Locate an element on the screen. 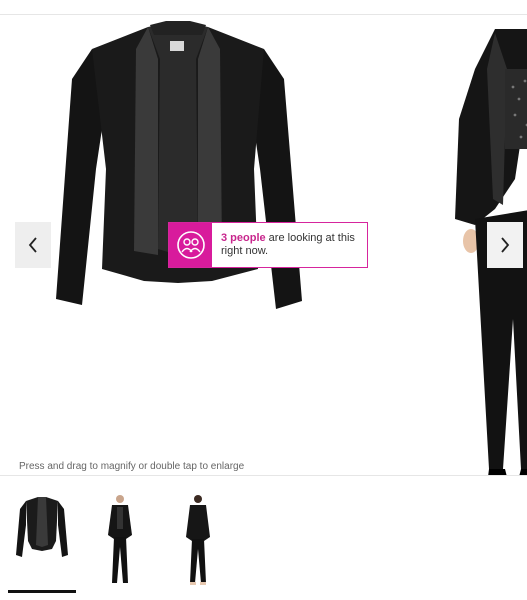  viewers-notice: 3 people are looking at this right now. is located at coordinates (268, 245).